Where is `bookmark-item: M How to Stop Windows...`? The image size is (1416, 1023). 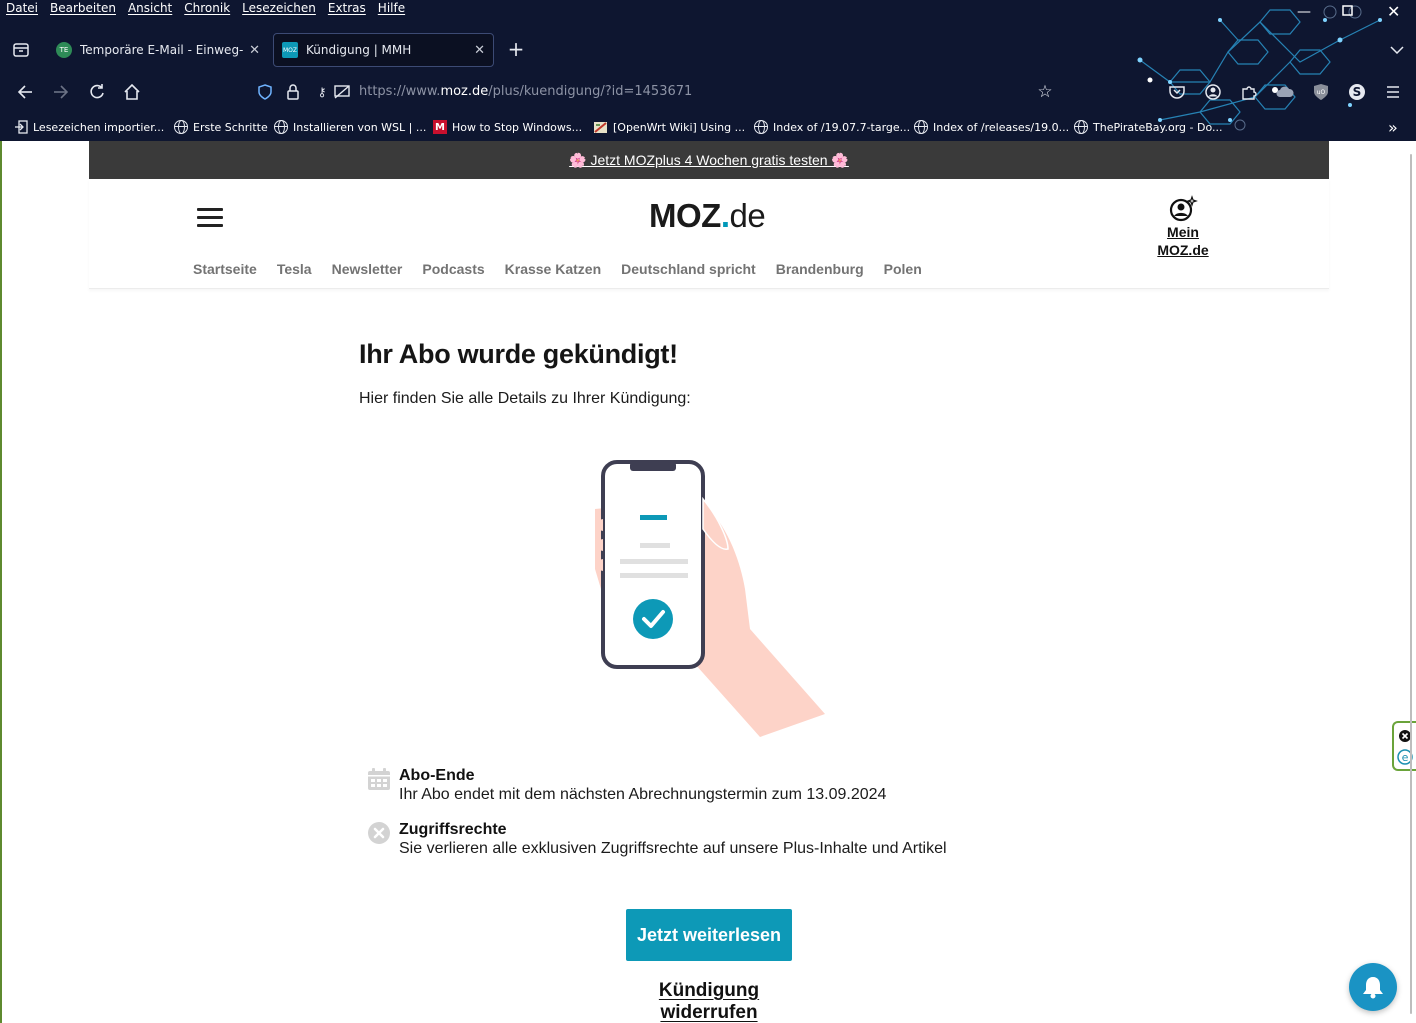 bookmark-item: M How to Stop Windows... is located at coordinates (507, 127).